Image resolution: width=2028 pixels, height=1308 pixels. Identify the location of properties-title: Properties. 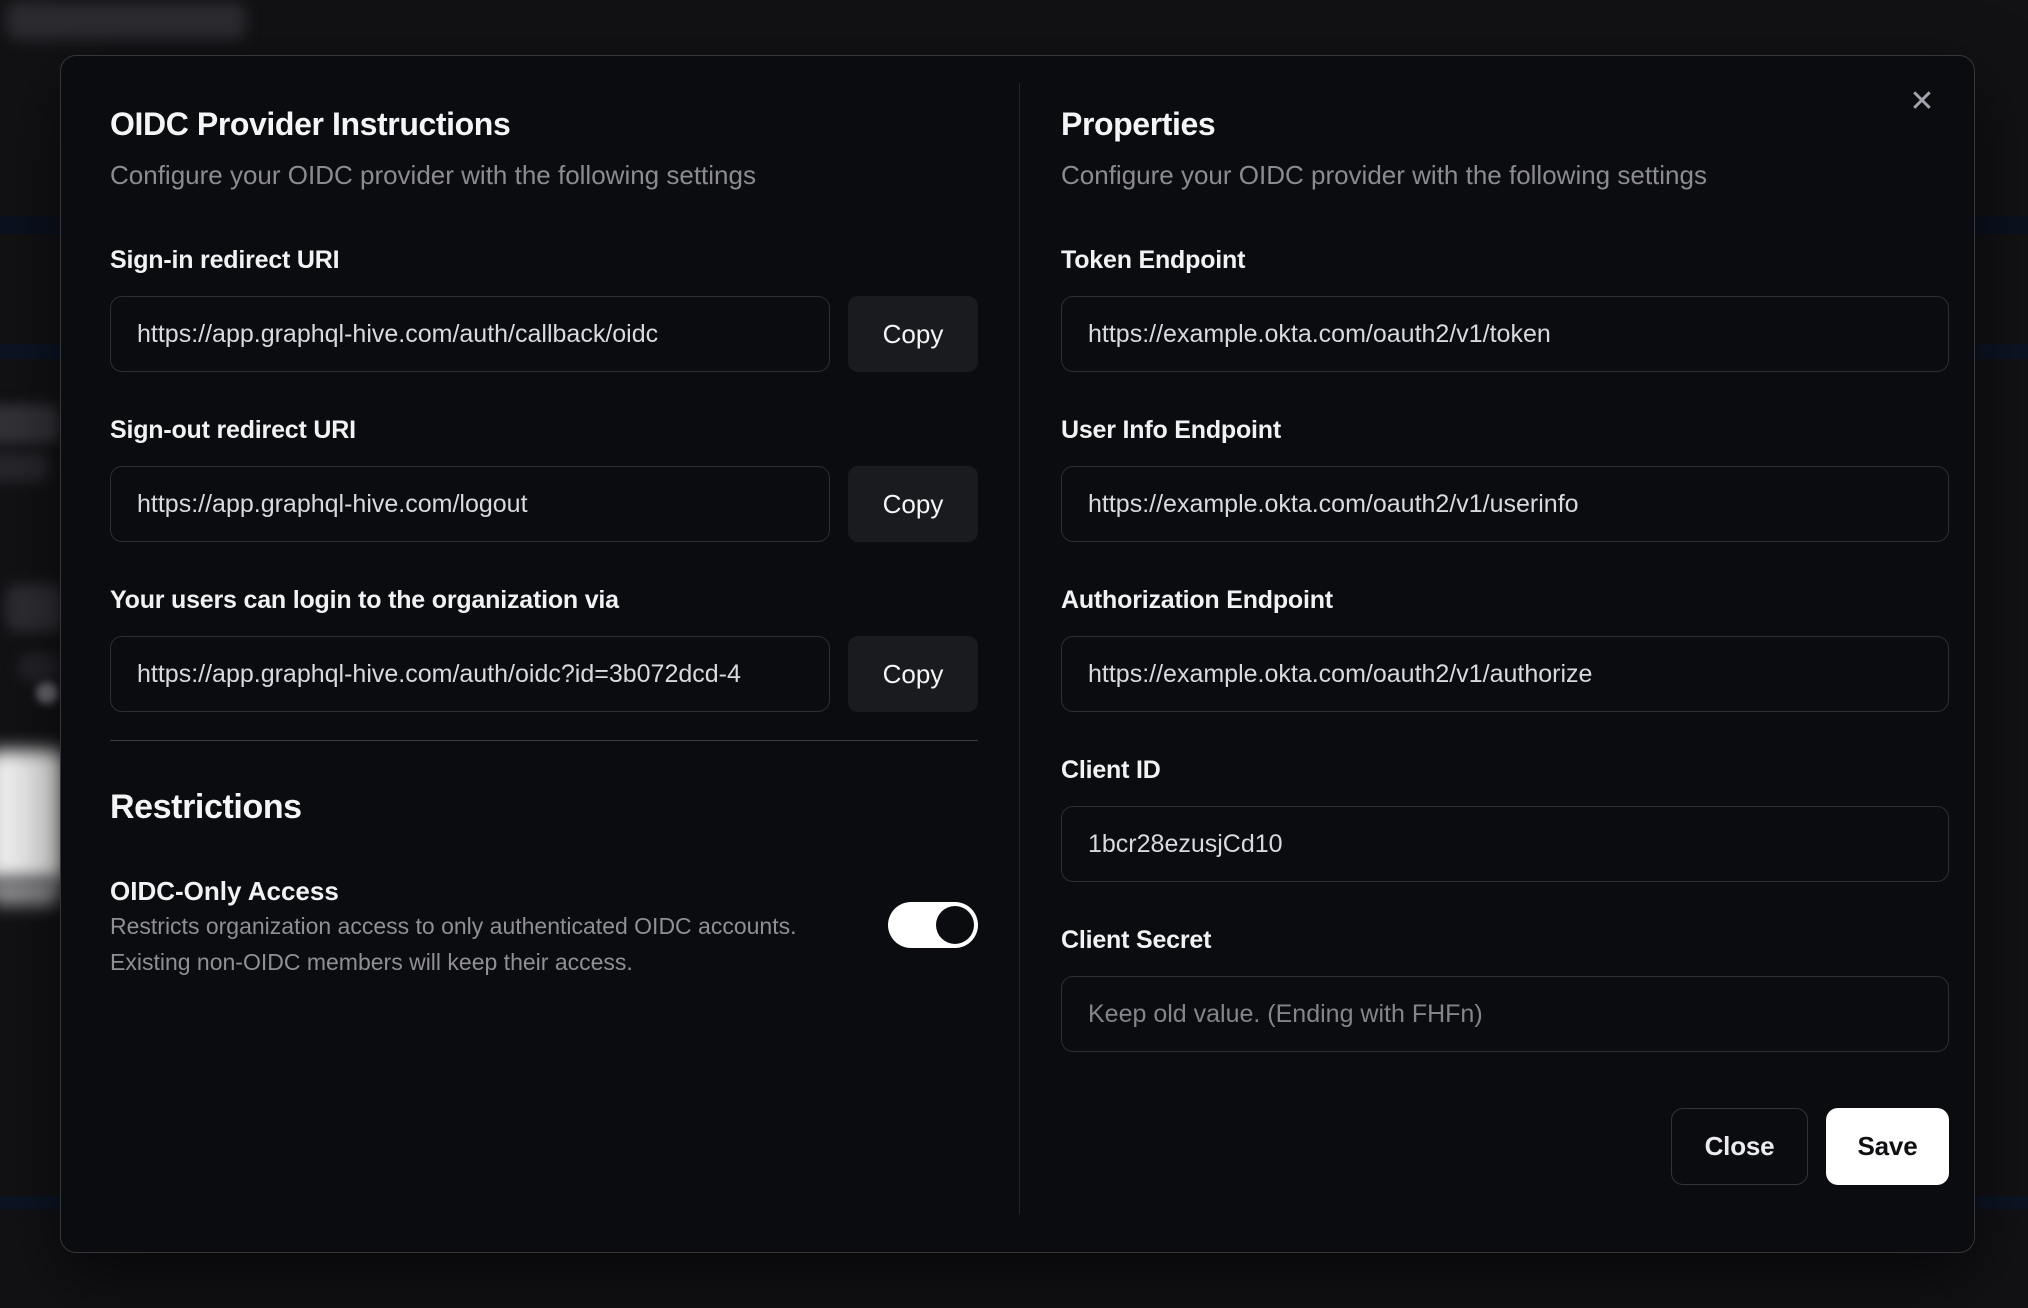
(1138, 124).